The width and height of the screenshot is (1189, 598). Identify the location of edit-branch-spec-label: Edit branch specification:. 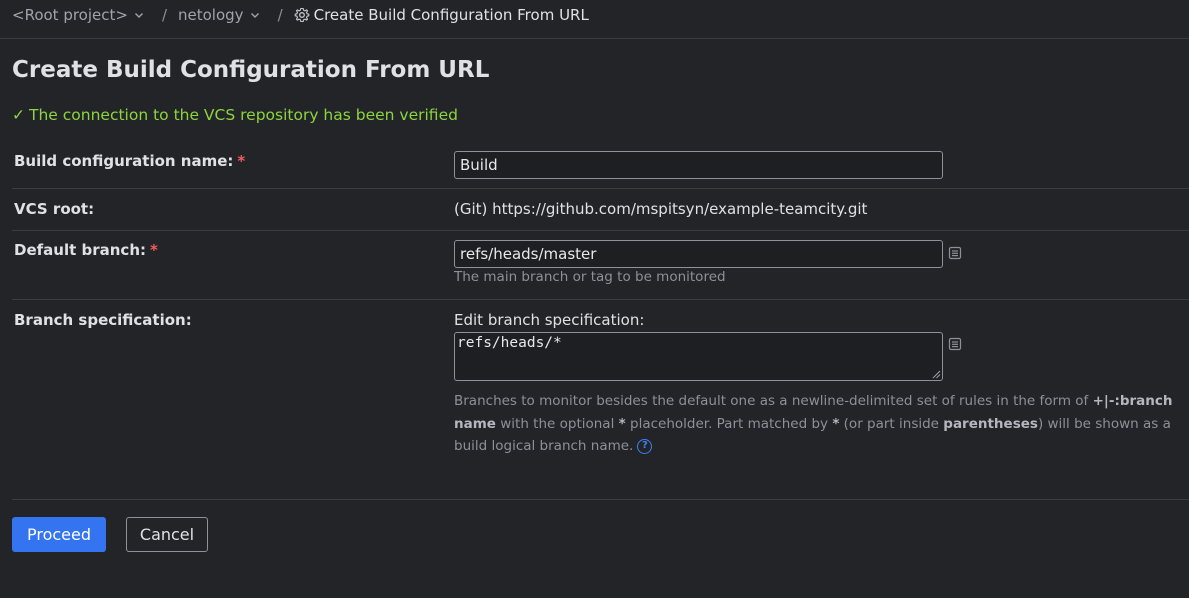
(549, 320).